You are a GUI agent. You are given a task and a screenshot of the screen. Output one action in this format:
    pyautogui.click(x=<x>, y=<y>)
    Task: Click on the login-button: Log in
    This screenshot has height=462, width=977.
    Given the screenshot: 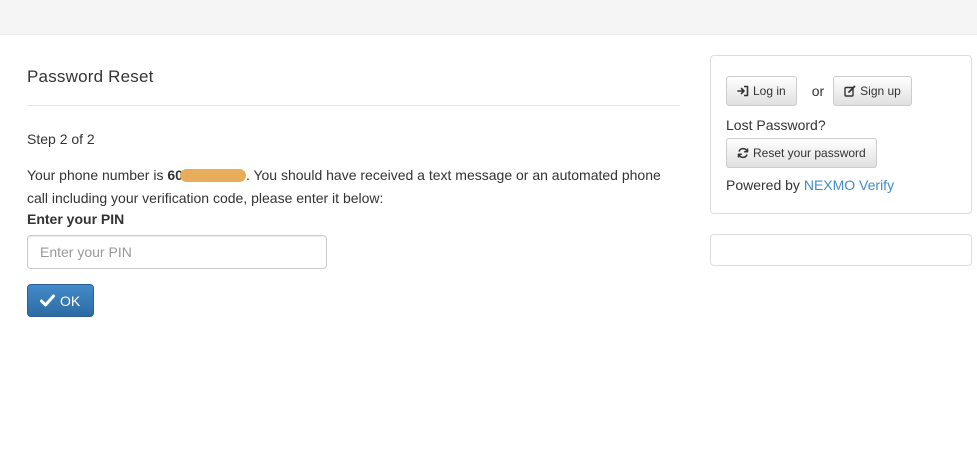 What is the action you would take?
    pyautogui.click(x=761, y=91)
    